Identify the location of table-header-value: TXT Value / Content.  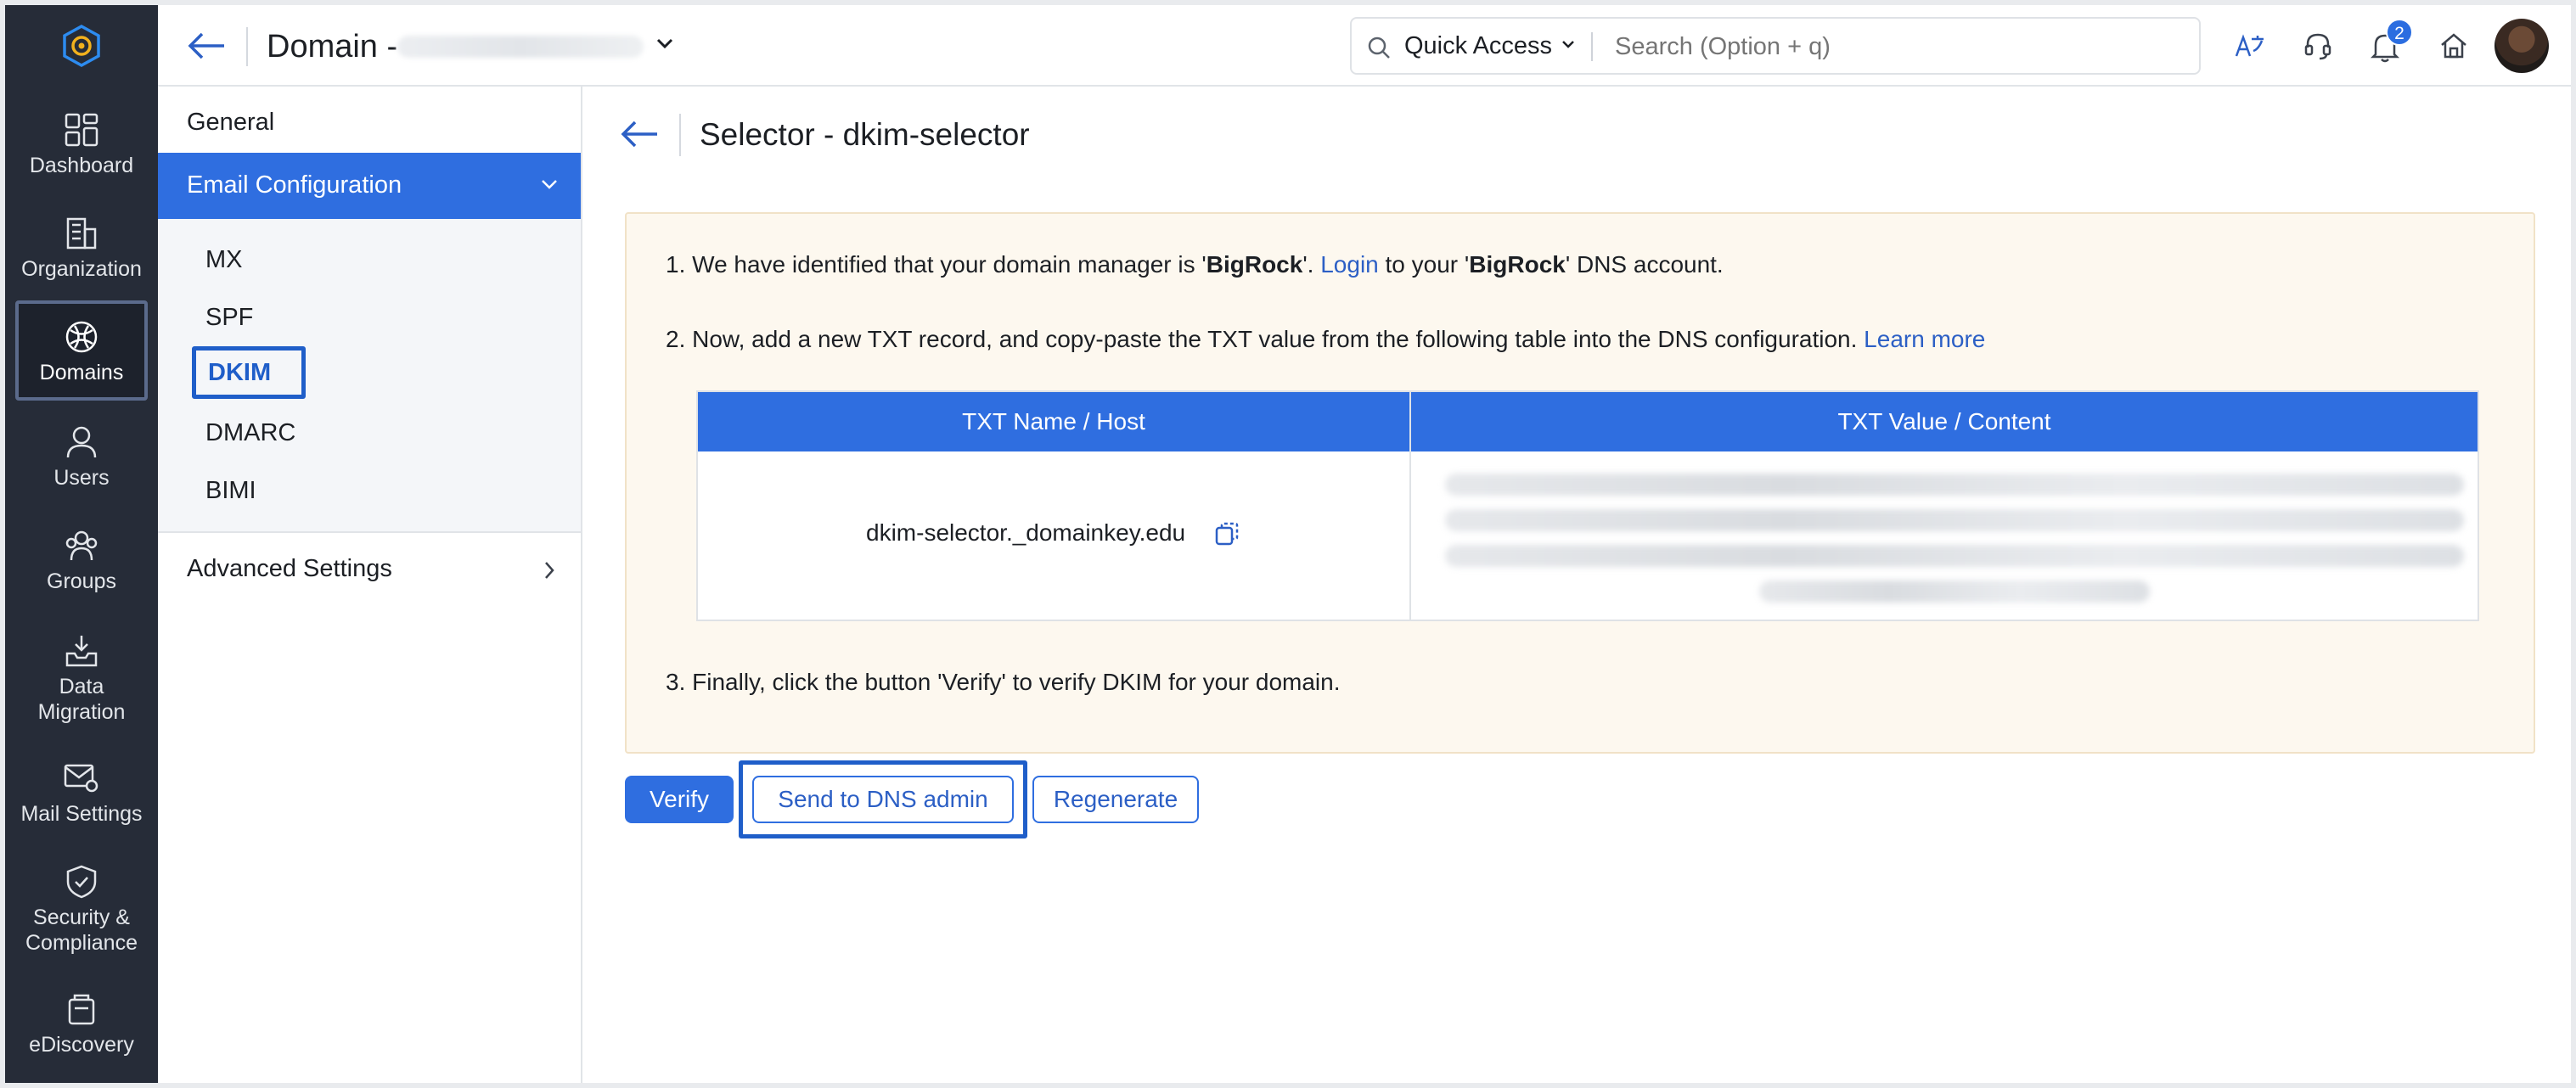
(1944, 421).